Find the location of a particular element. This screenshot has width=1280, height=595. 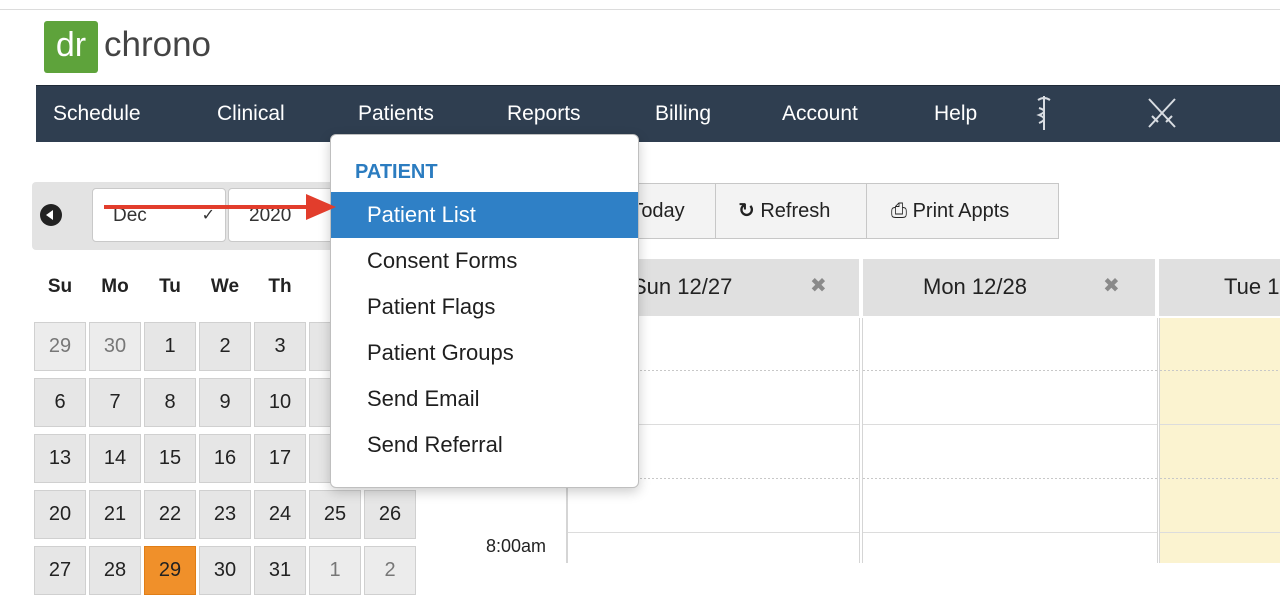

logo-mark: dr is located at coordinates (71, 47).